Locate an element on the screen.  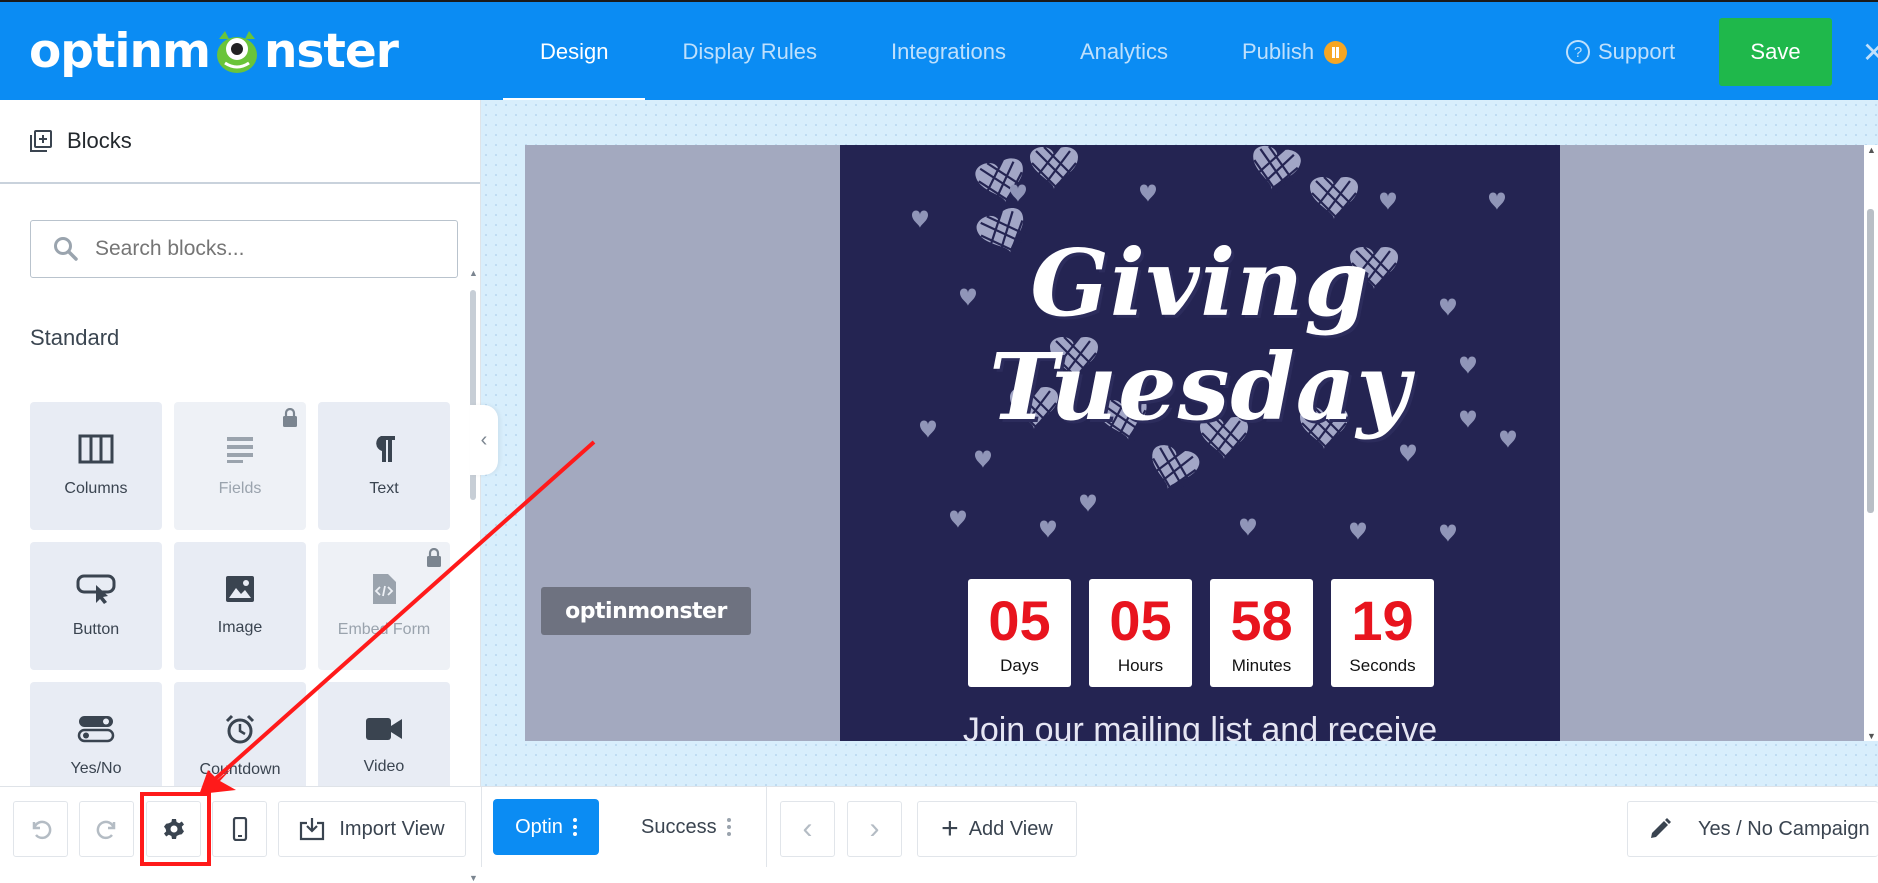
support-label: Support is located at coordinates (1637, 51).